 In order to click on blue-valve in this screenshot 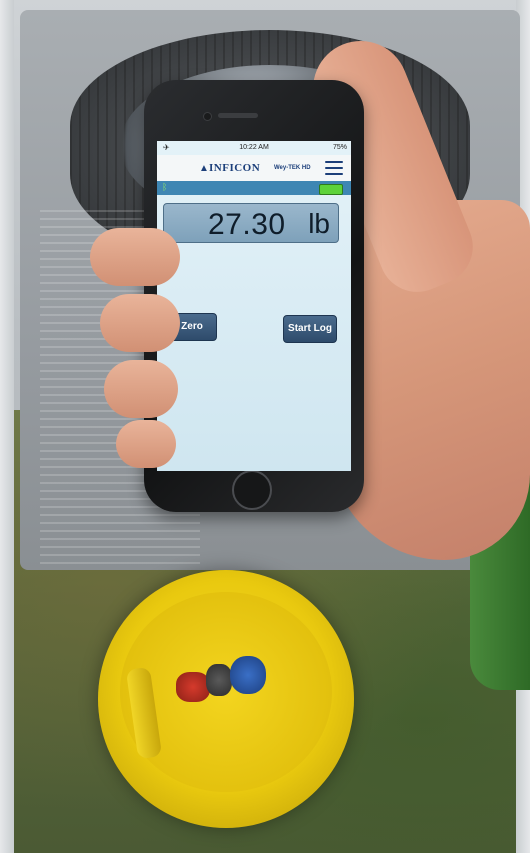, I will do `click(248, 675)`.